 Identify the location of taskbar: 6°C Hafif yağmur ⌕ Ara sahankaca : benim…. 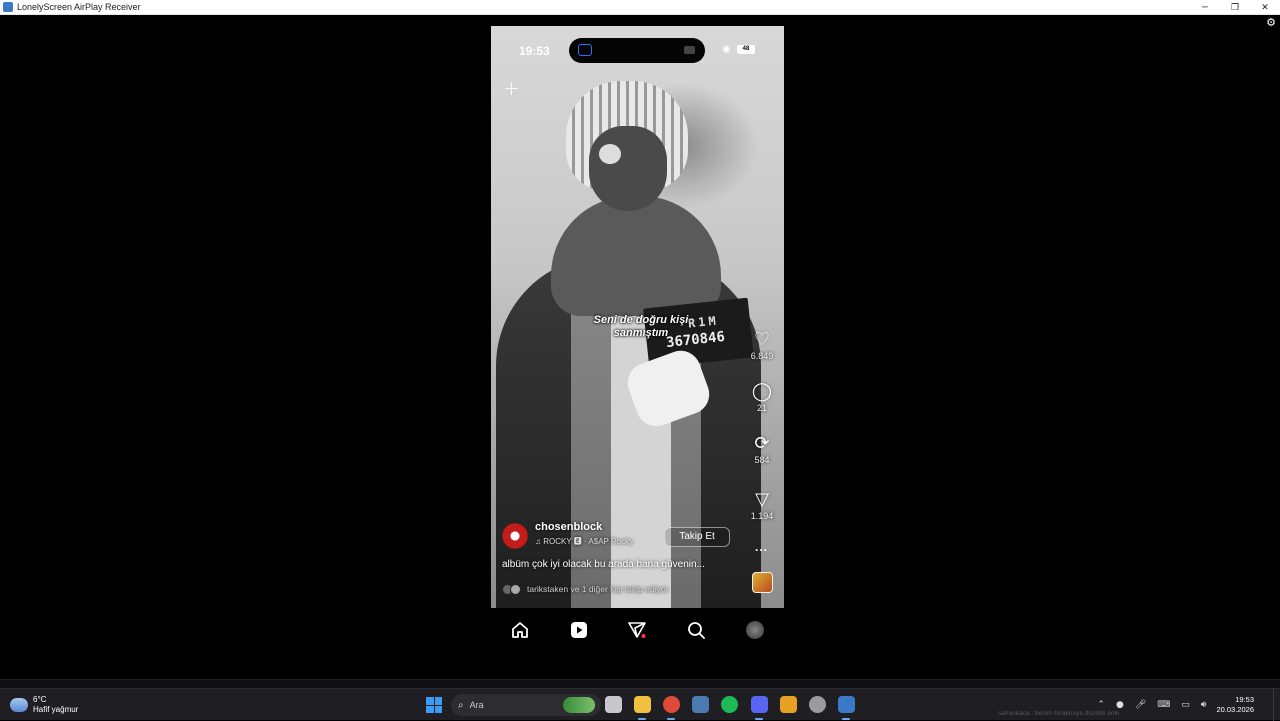
(640, 704).